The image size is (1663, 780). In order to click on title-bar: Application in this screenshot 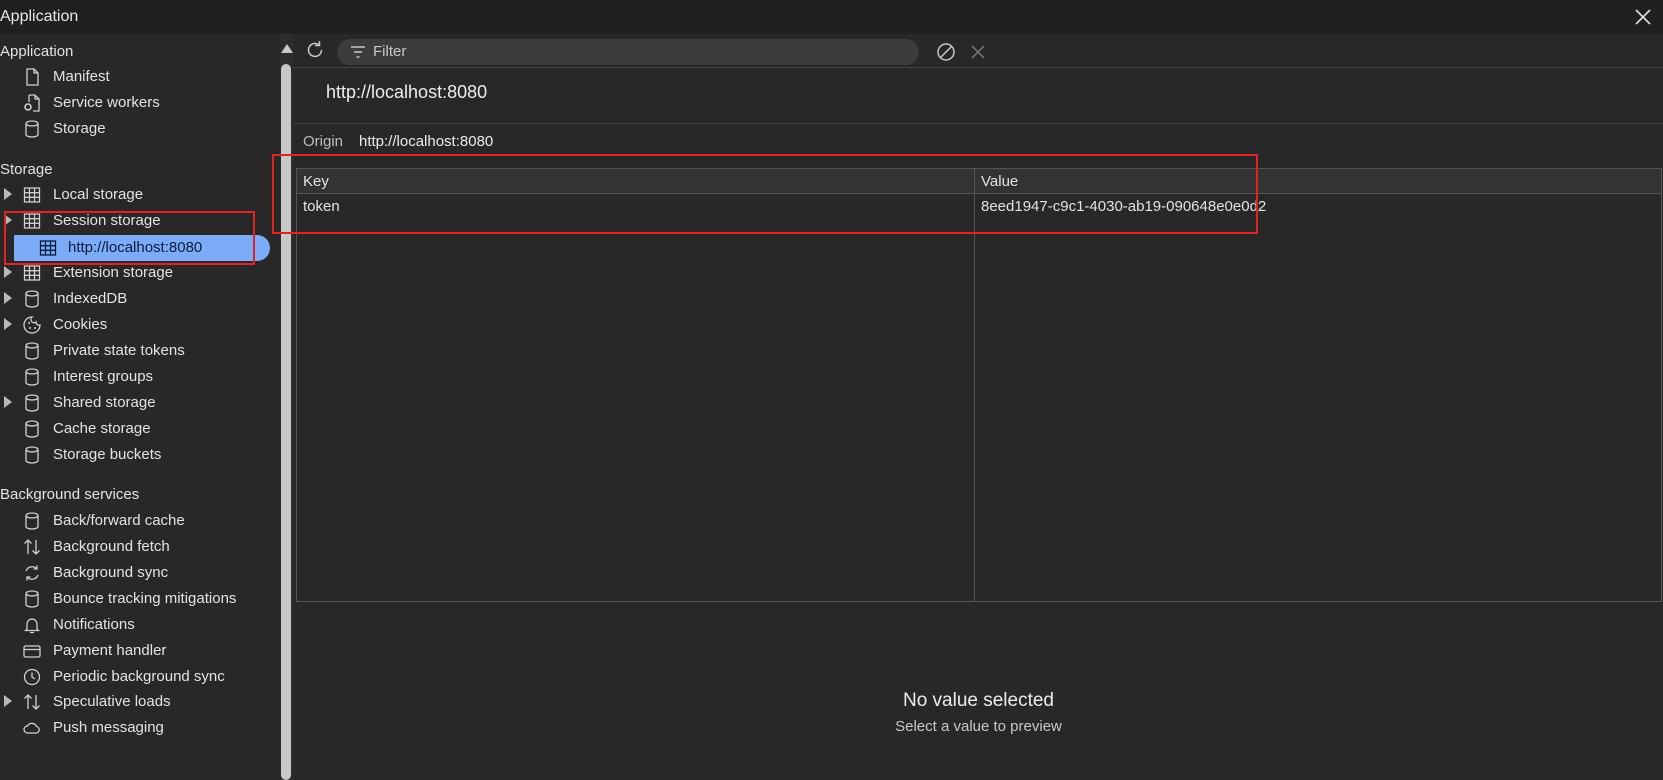, I will do `click(831, 17)`.